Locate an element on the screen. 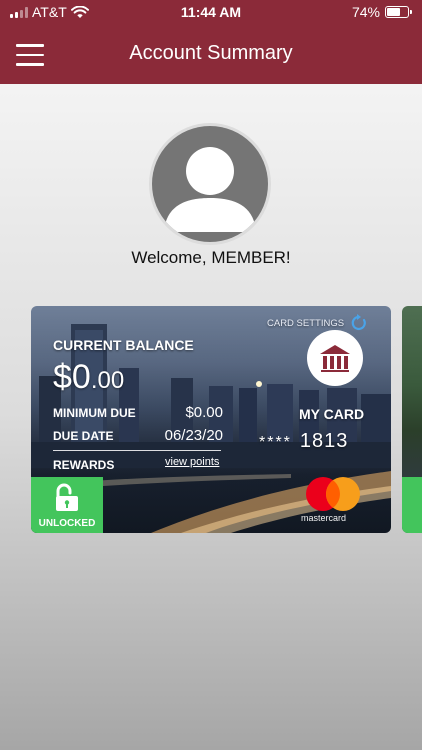 This screenshot has height=750, width=422. welcome-message: Welcome, MEMBER! is located at coordinates (211, 257).